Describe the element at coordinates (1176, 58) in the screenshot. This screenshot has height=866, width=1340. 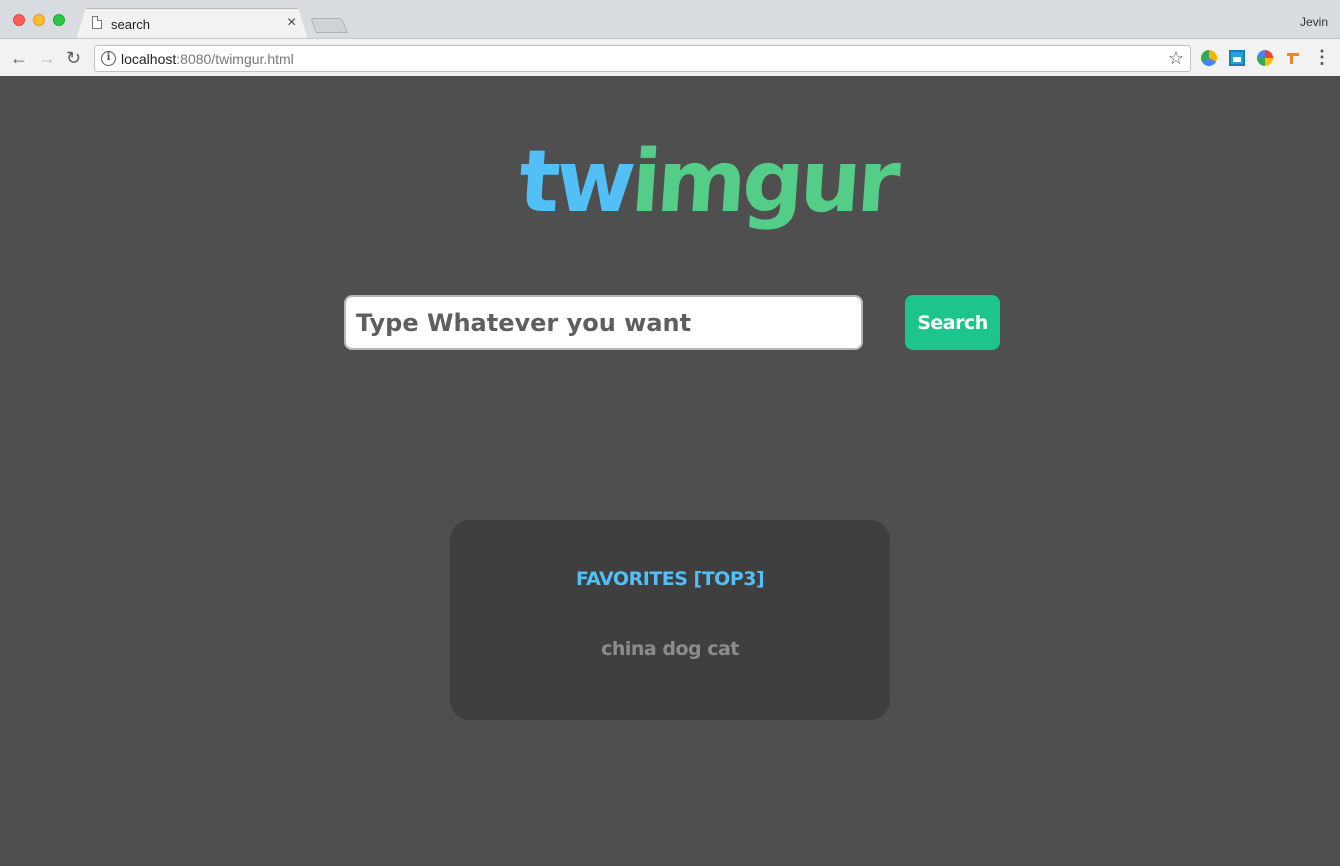
I see `star-icon: ☆` at that location.